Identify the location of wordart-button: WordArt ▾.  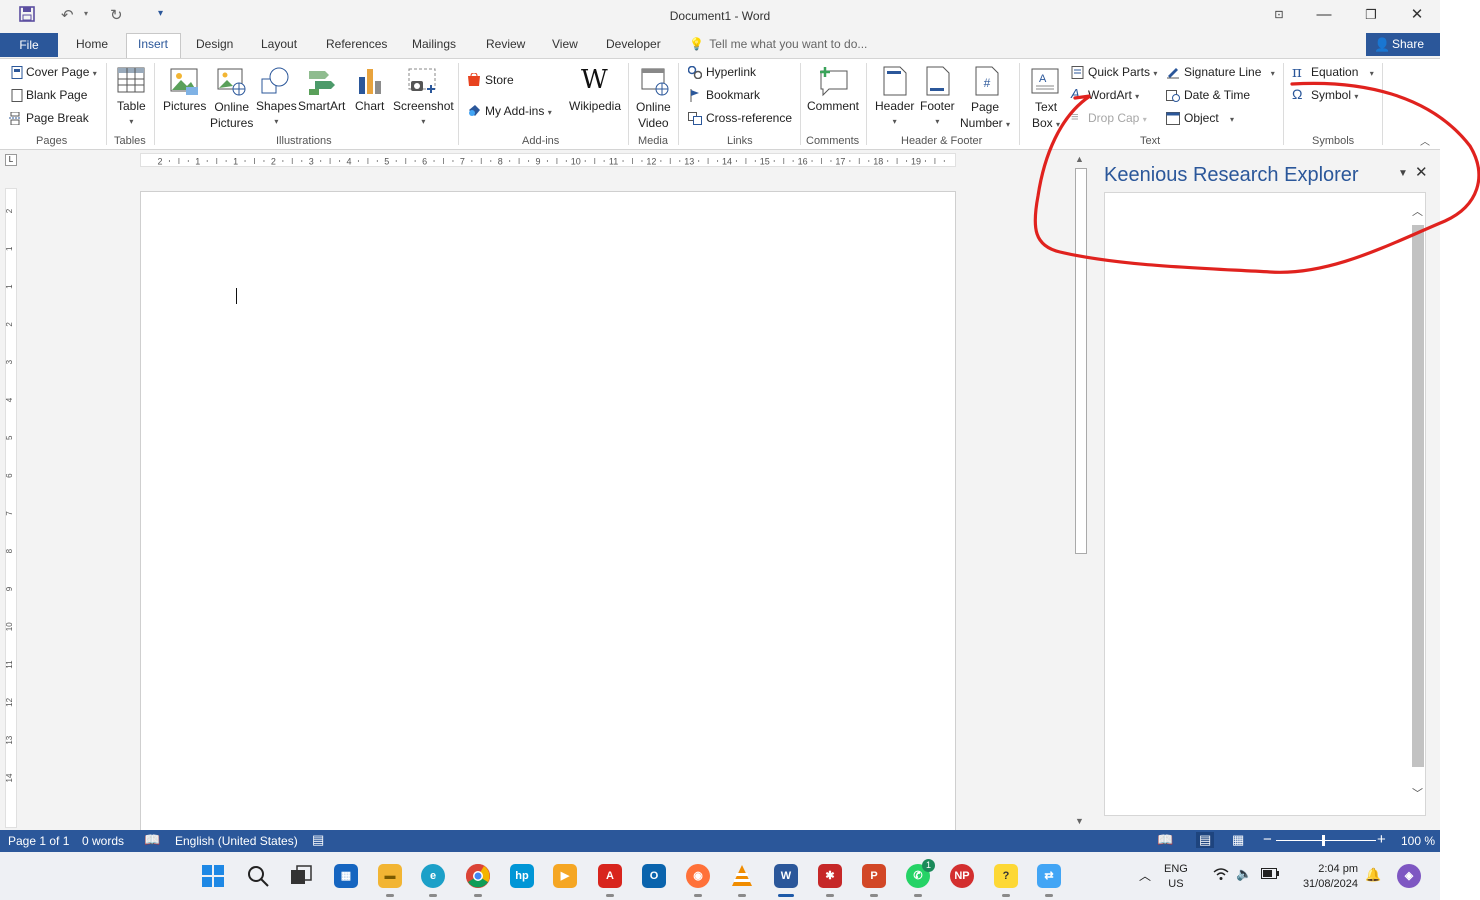
(1113, 95).